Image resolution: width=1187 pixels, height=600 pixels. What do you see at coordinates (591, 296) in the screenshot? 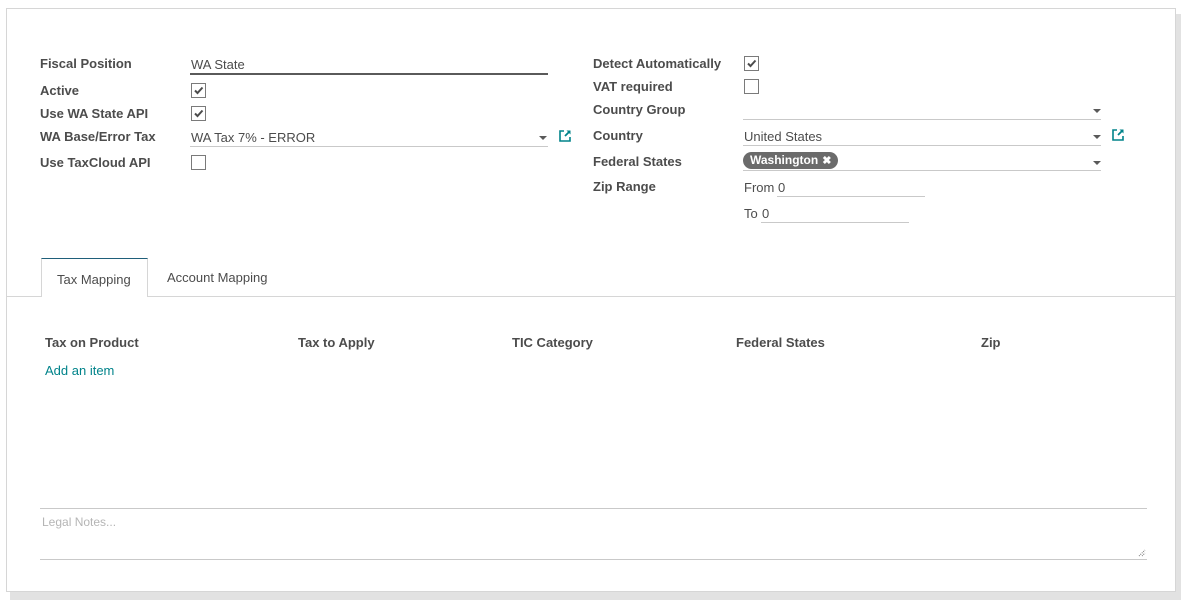
I see `tabs-divider` at bounding box center [591, 296].